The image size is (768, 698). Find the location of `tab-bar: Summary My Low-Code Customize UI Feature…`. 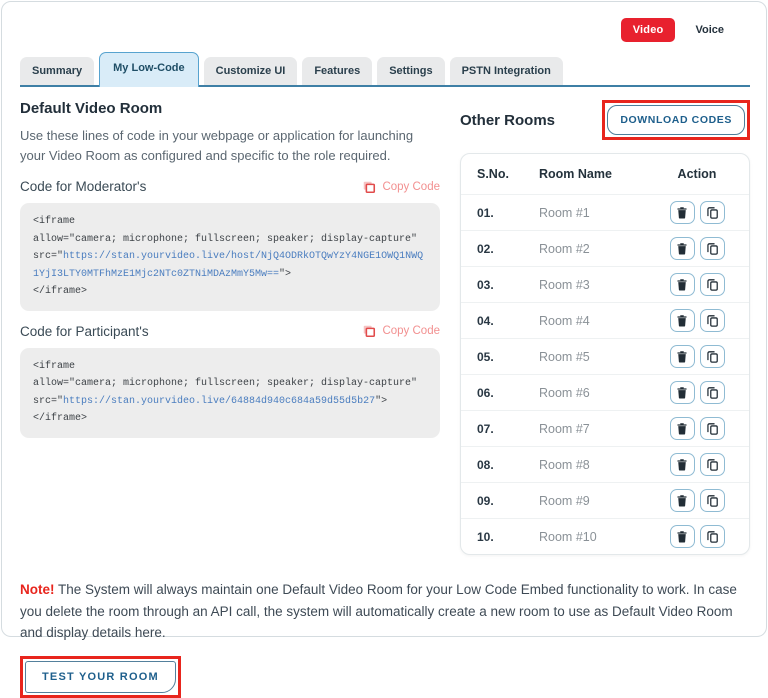

tab-bar: Summary My Low-Code Customize UI Feature… is located at coordinates (385, 69).